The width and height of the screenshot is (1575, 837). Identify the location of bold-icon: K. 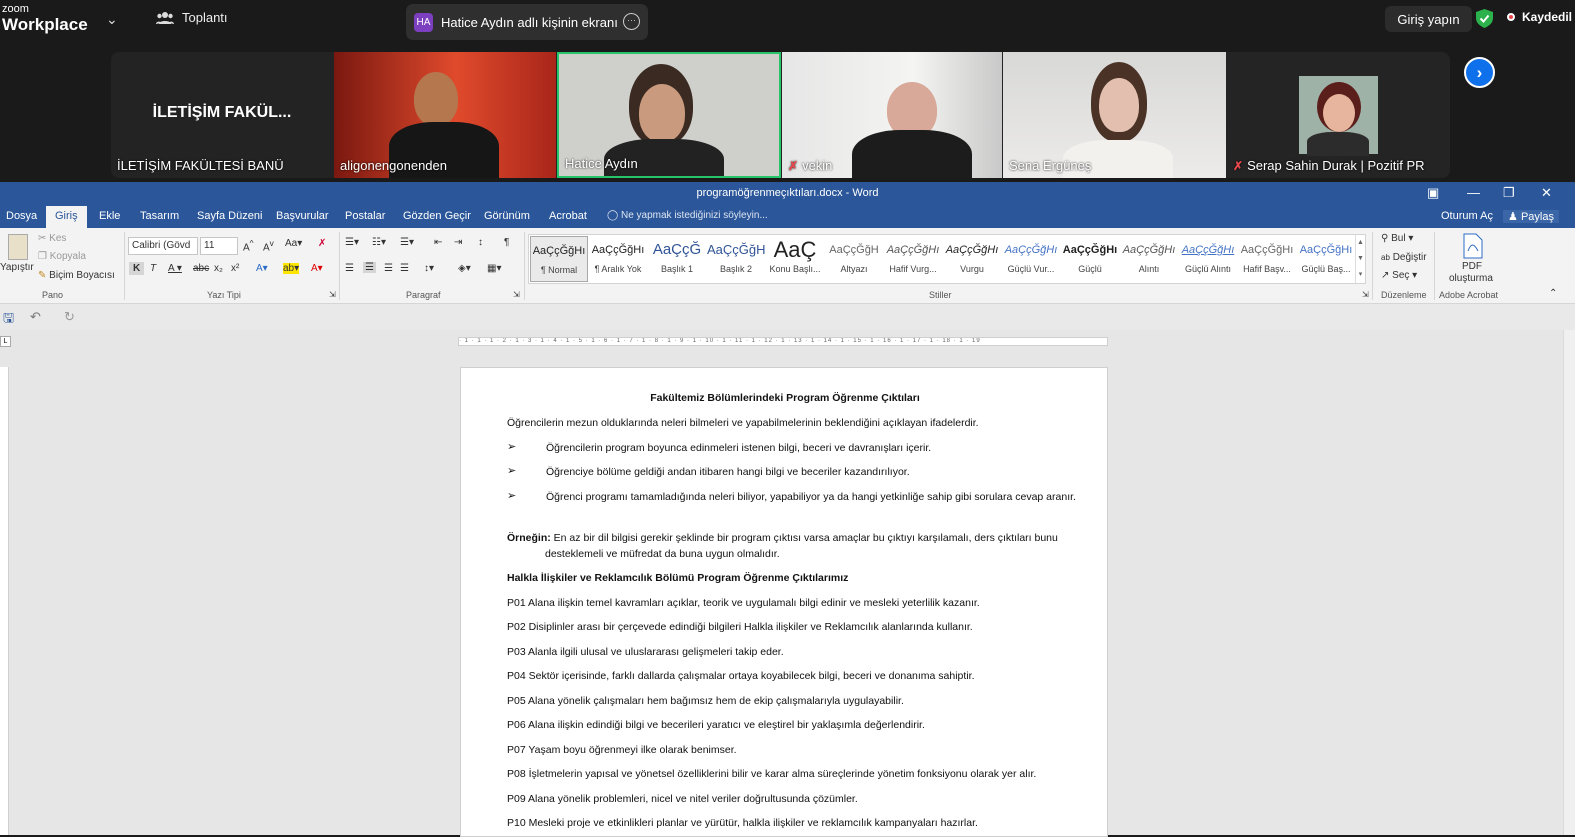
(137, 268).